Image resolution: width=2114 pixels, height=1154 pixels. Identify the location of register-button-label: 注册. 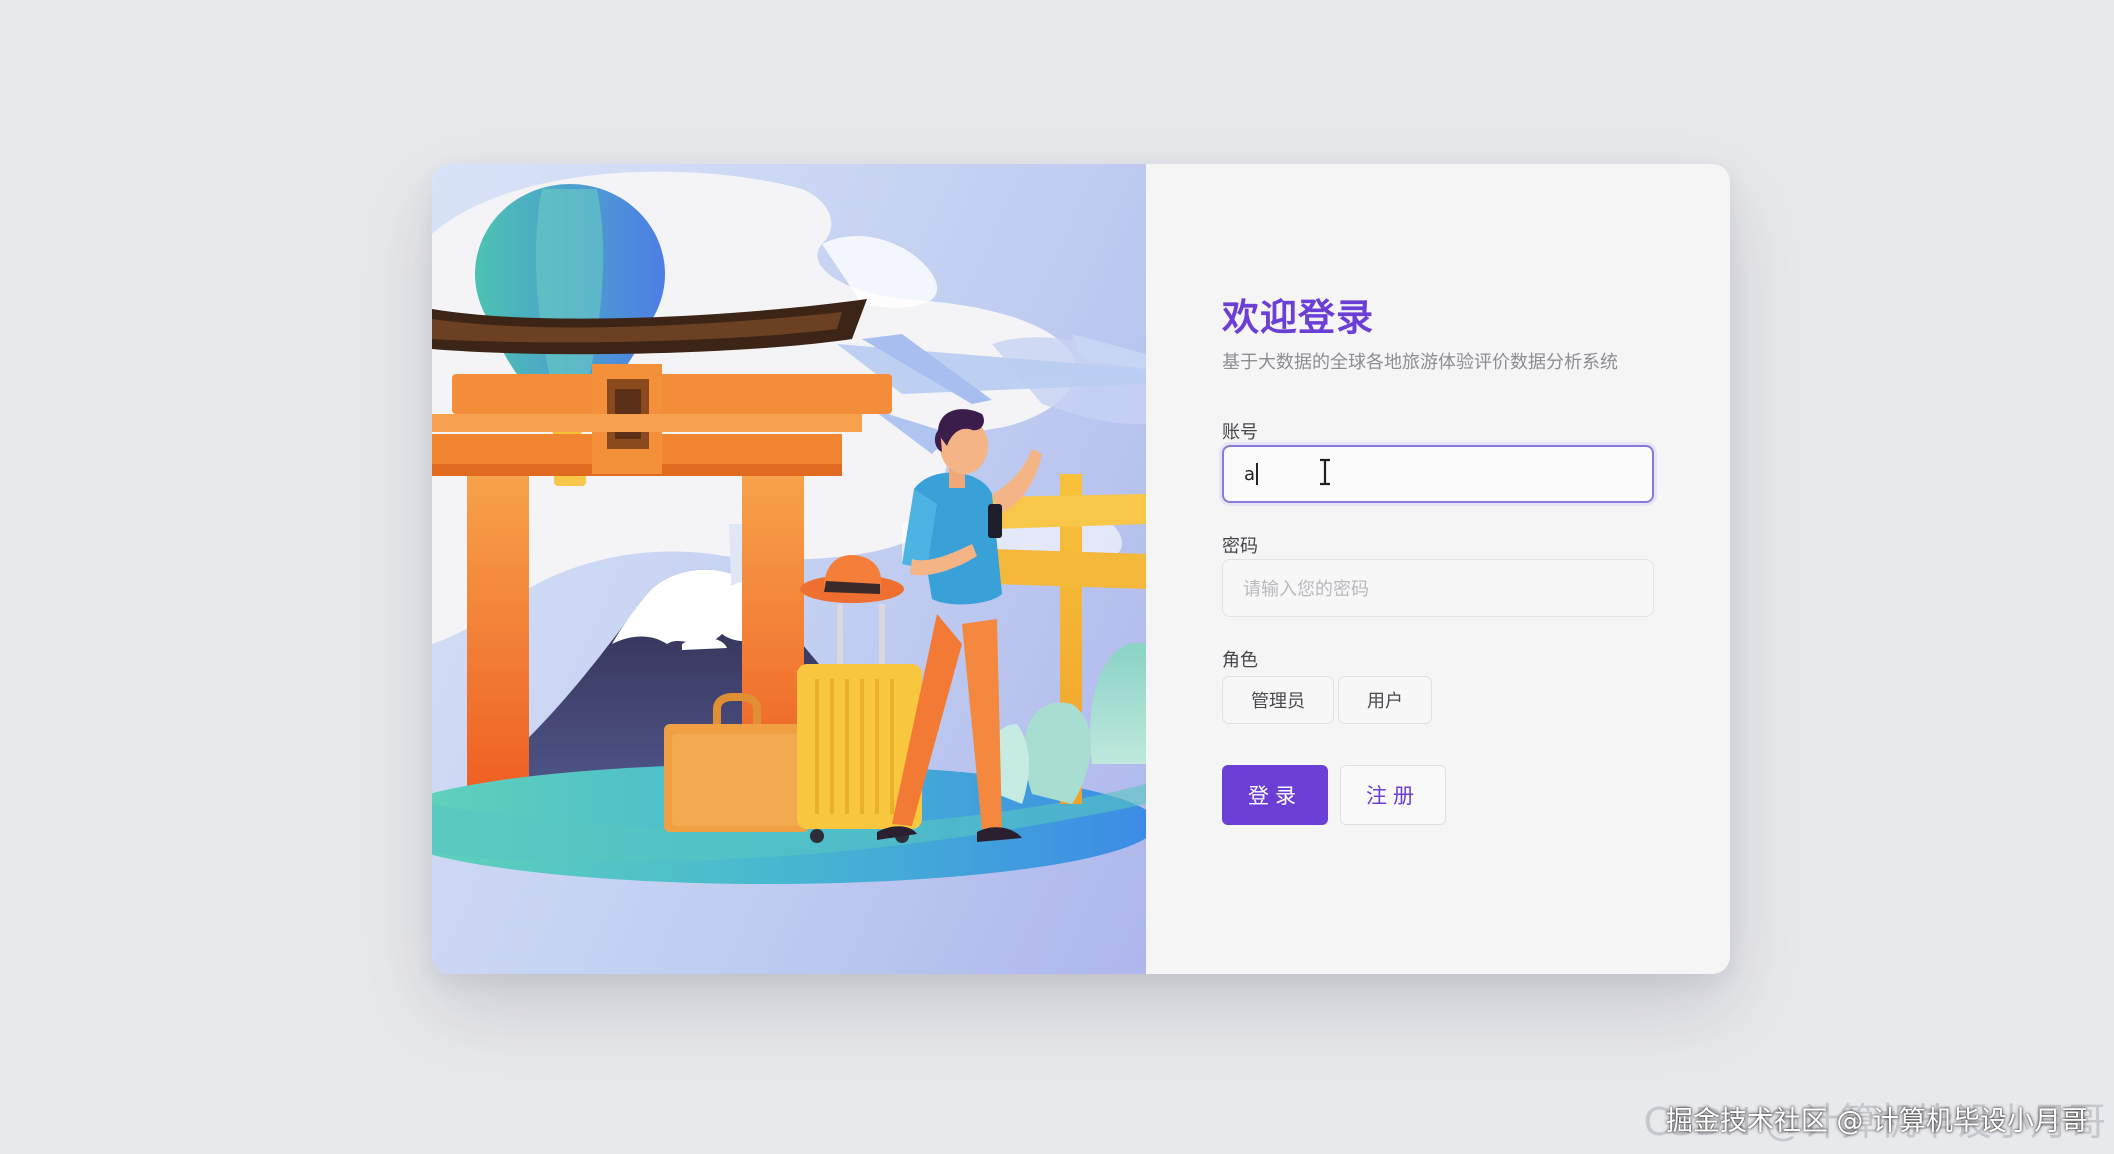
(1393, 796).